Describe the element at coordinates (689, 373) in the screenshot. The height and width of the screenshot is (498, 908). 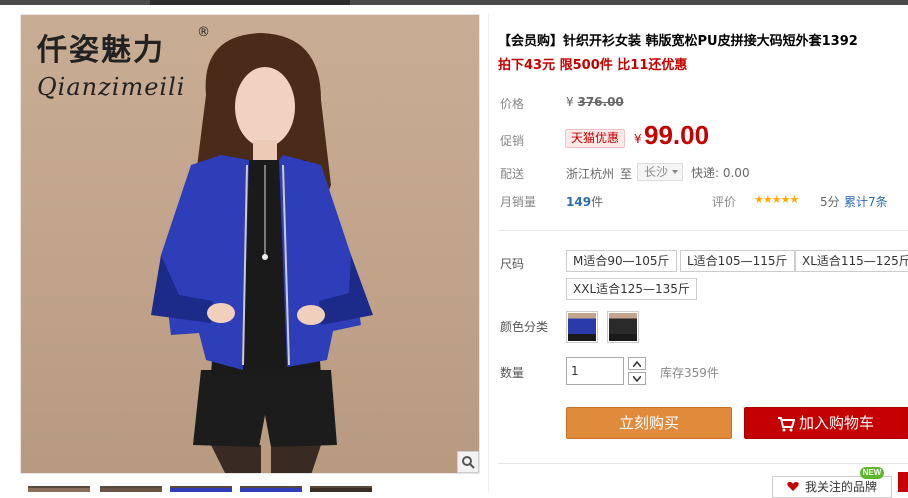
I see `stock-count: 库存359件` at that location.